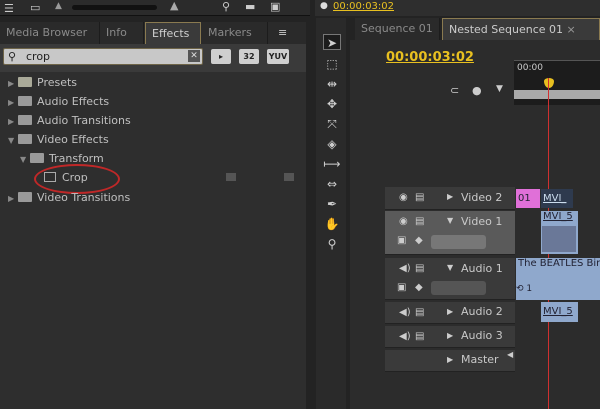 The width and height of the screenshot is (600, 409). What do you see at coordinates (557, 94) in the screenshot?
I see `work-area-bar` at bounding box center [557, 94].